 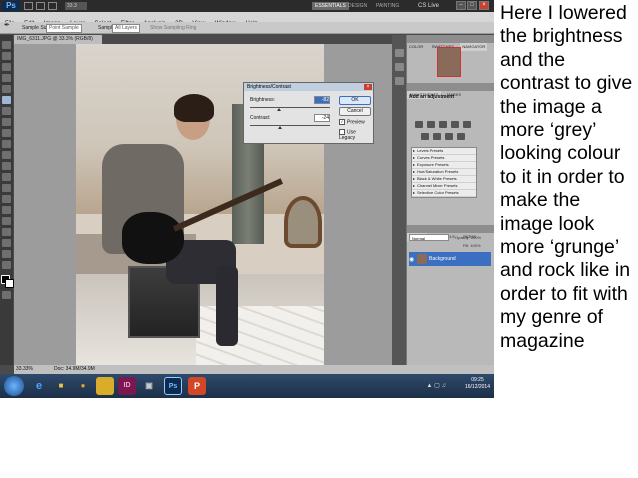 What do you see at coordinates (6, 133) in the screenshot?
I see `clone-stamp-tool-icon` at bounding box center [6, 133].